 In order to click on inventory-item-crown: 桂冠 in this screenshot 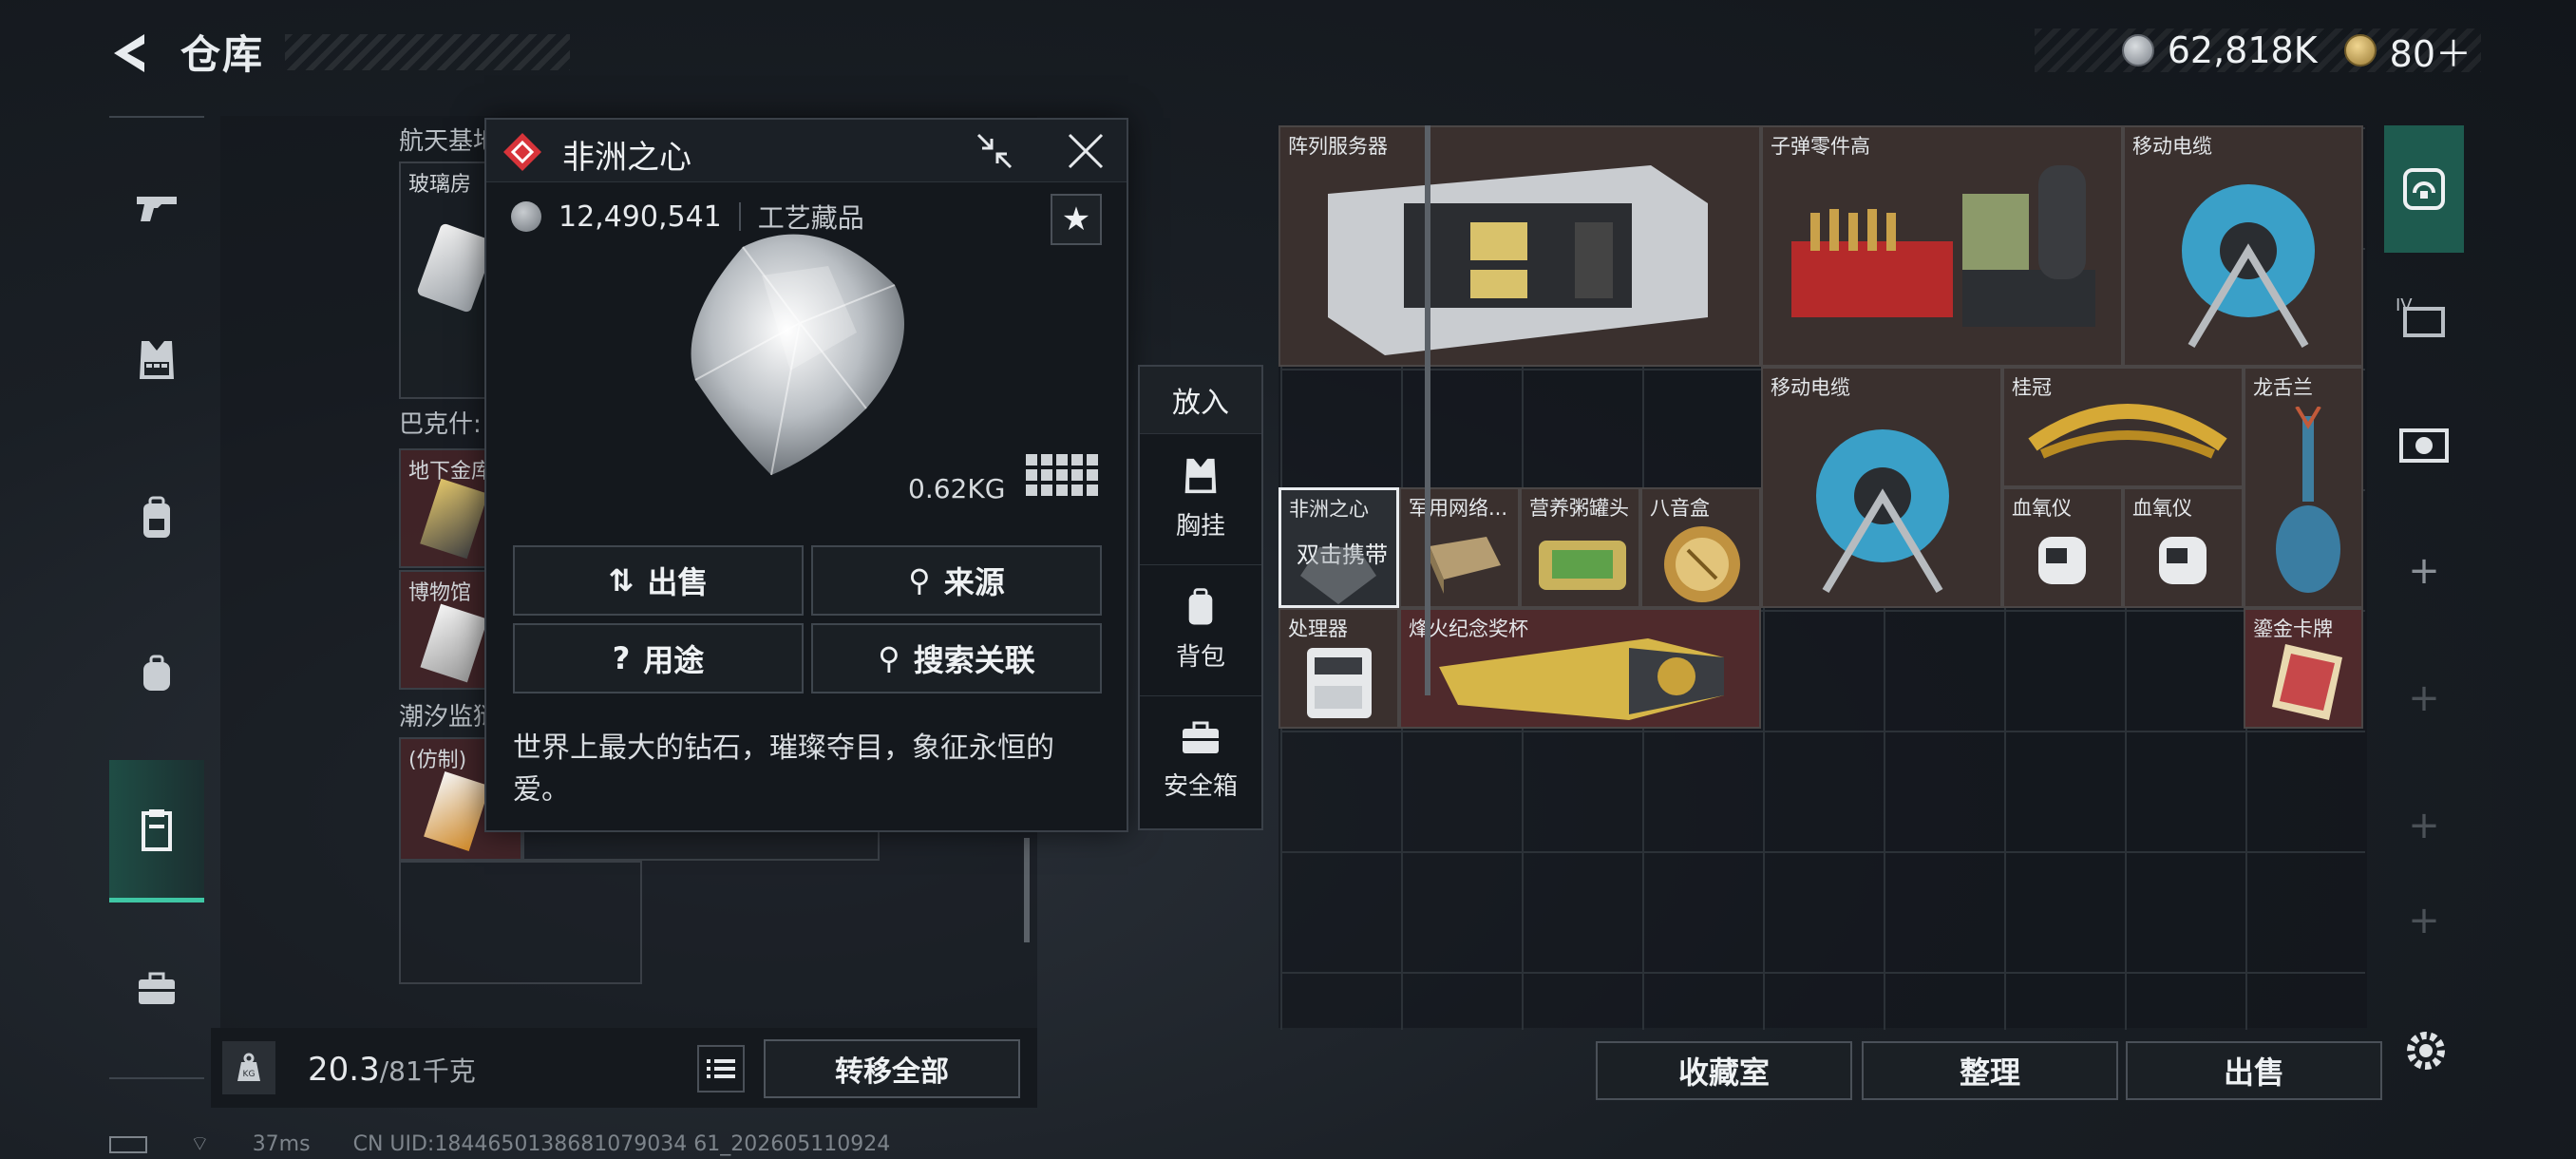, I will do `click(2123, 427)`.